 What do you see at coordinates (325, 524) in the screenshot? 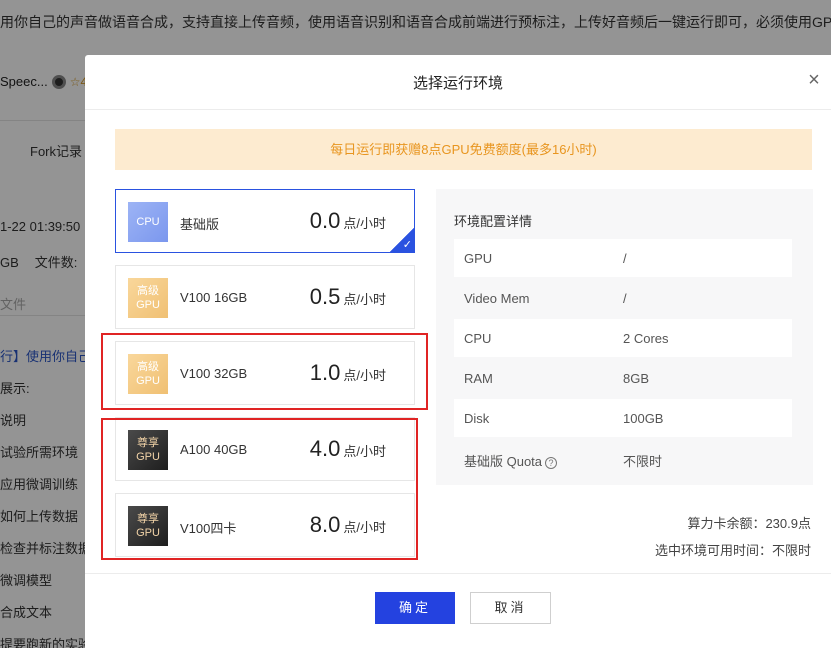
I see `price-value: 8.0` at bounding box center [325, 524].